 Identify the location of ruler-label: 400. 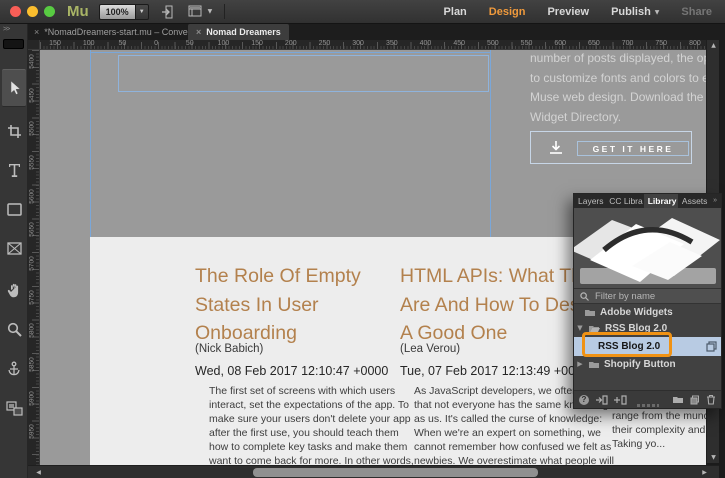
(425, 43).